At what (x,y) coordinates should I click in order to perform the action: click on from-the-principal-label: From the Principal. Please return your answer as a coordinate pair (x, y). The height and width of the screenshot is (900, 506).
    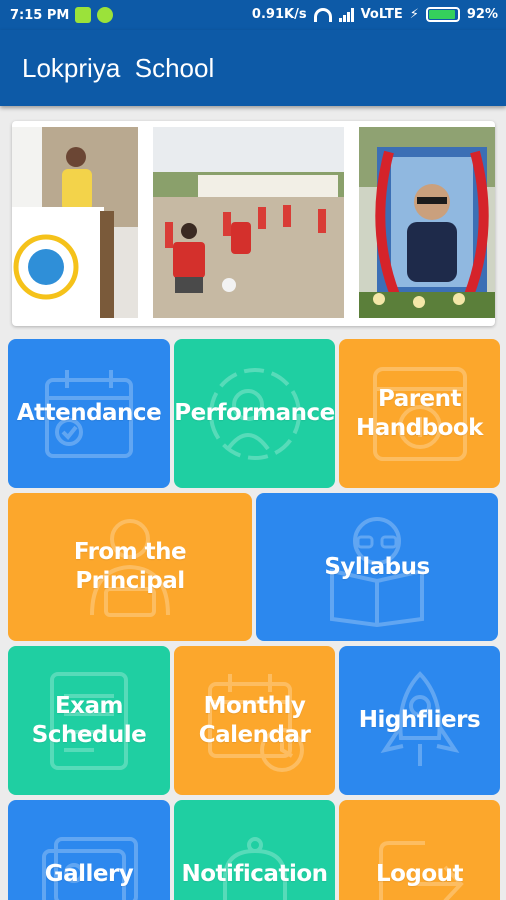
    Looking at the image, I should click on (130, 566).